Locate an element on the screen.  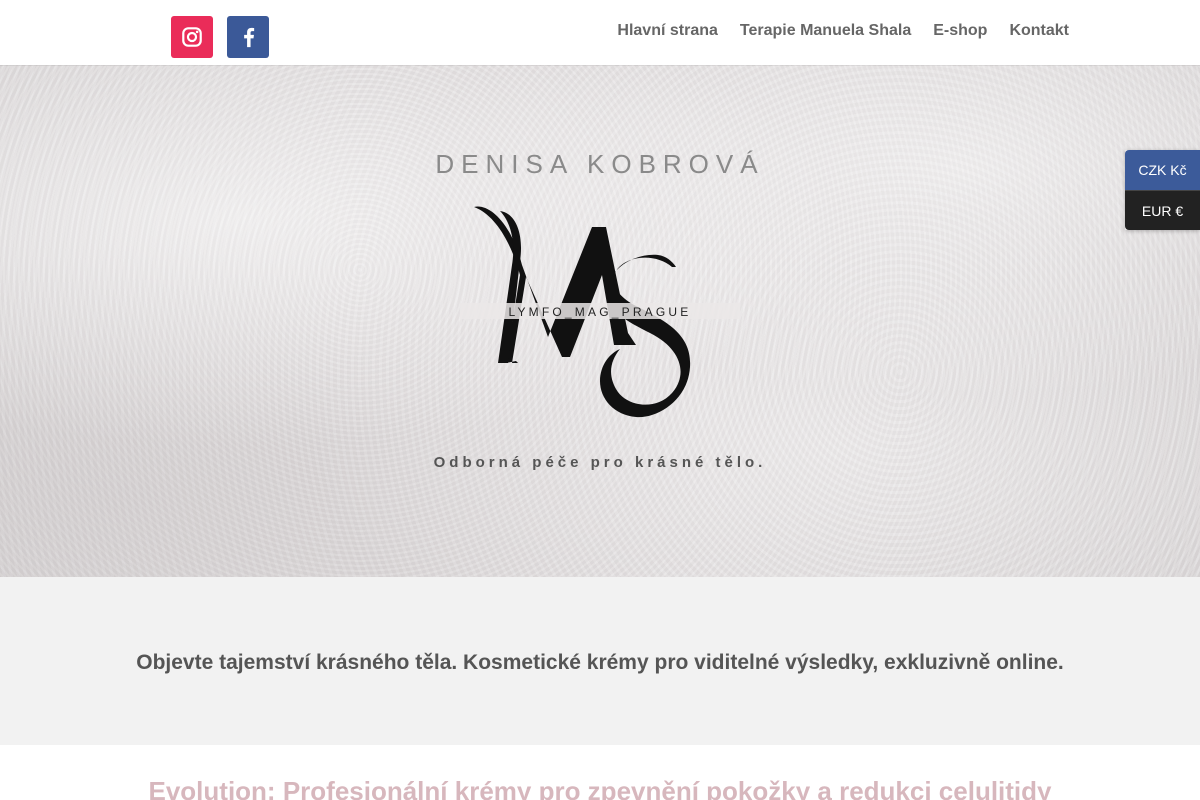
logo-text: LYMFO_MAG_PRAGUE is located at coordinates (599, 312).